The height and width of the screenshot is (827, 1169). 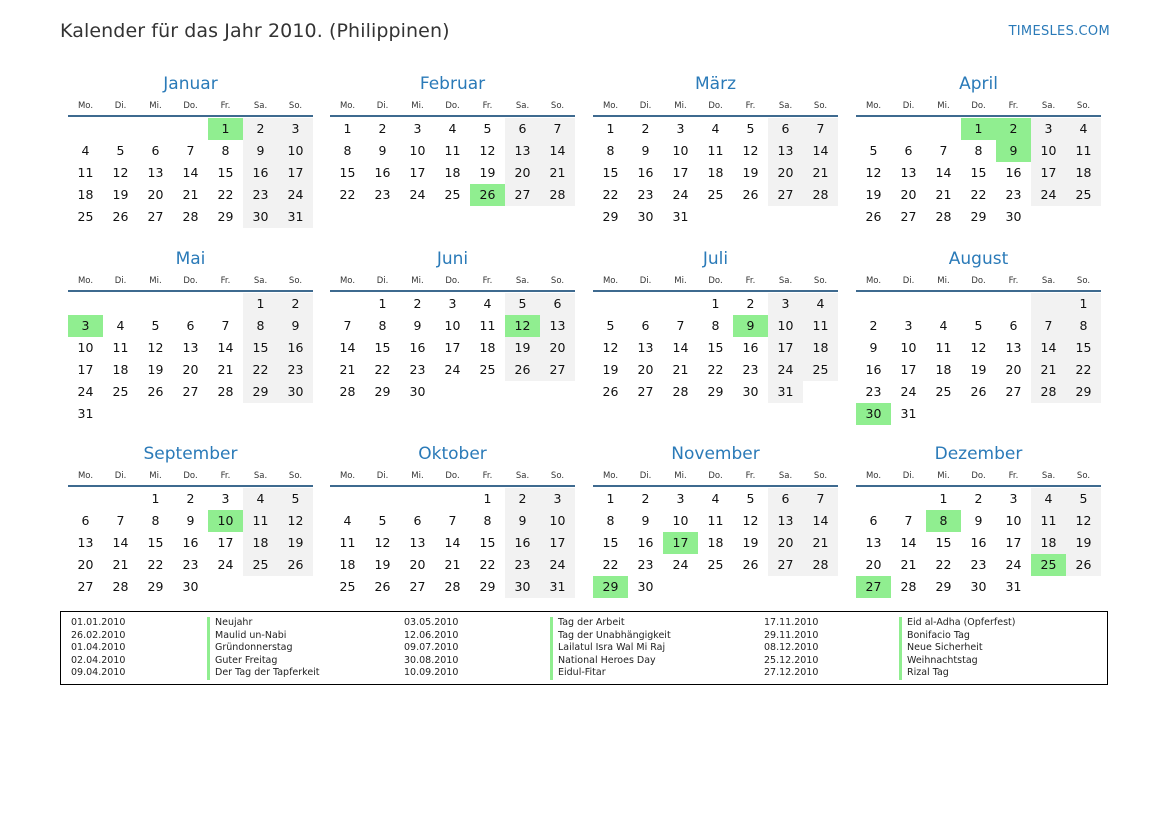 What do you see at coordinates (260, 370) in the screenshot?
I see `day-cell: 22` at bounding box center [260, 370].